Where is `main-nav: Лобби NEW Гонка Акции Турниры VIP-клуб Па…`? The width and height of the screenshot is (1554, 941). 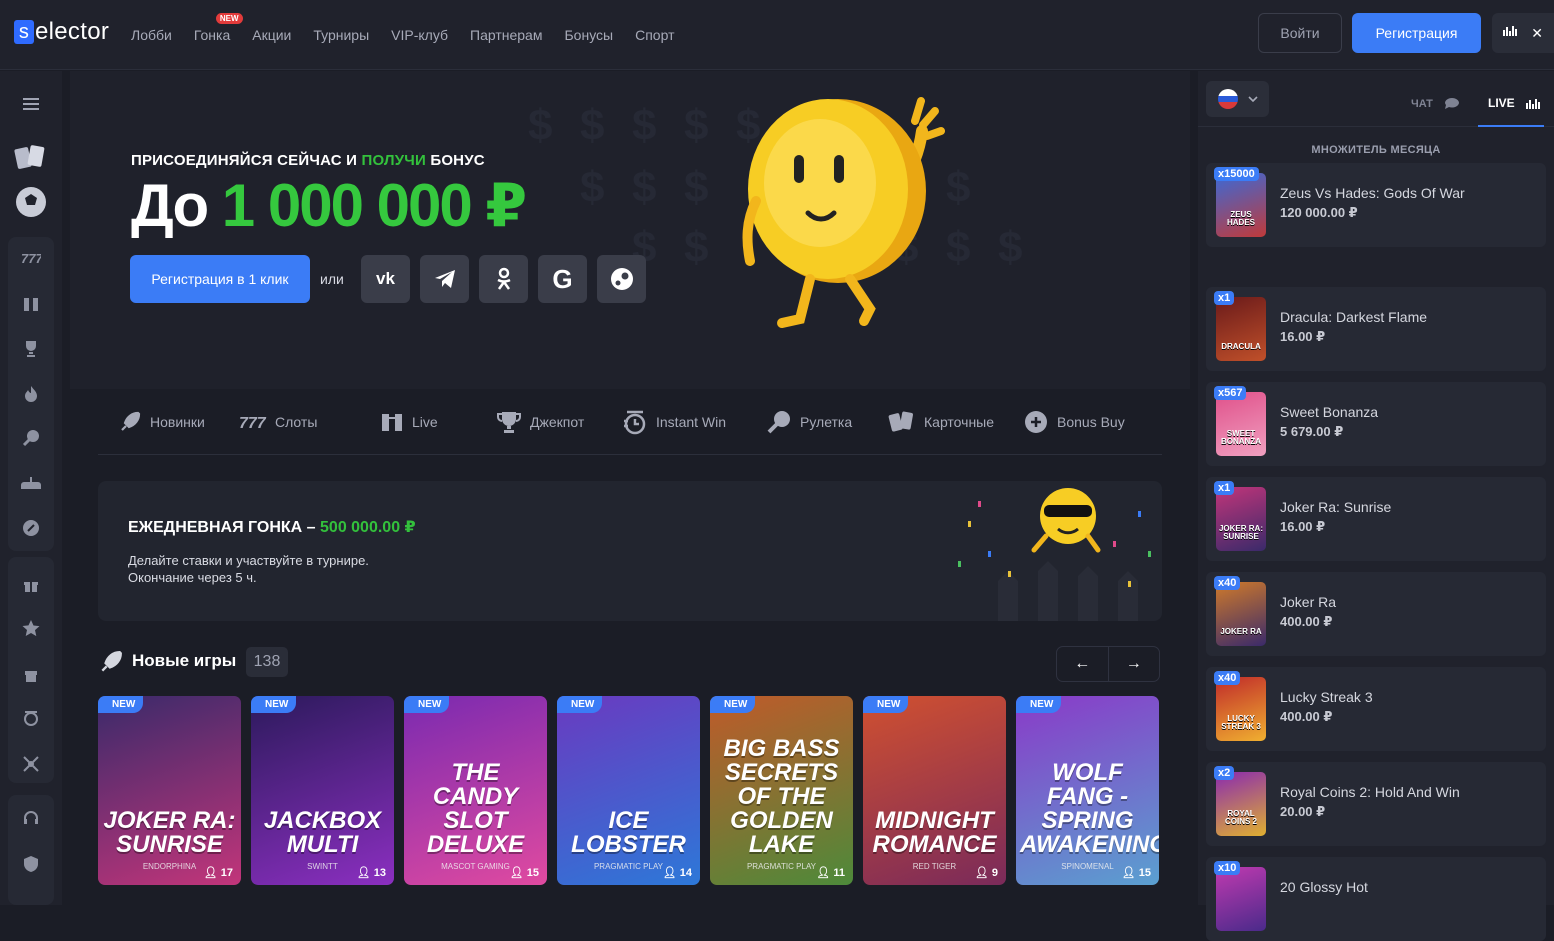
main-nav: Лобби NEW Гонка Акции Турниры VIP-клуб Па… is located at coordinates (402, 35).